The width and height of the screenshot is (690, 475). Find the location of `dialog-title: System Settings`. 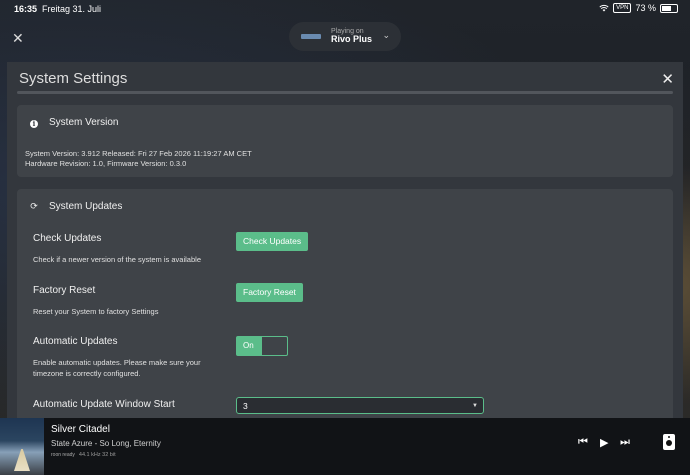

dialog-title: System Settings is located at coordinates (73, 78).